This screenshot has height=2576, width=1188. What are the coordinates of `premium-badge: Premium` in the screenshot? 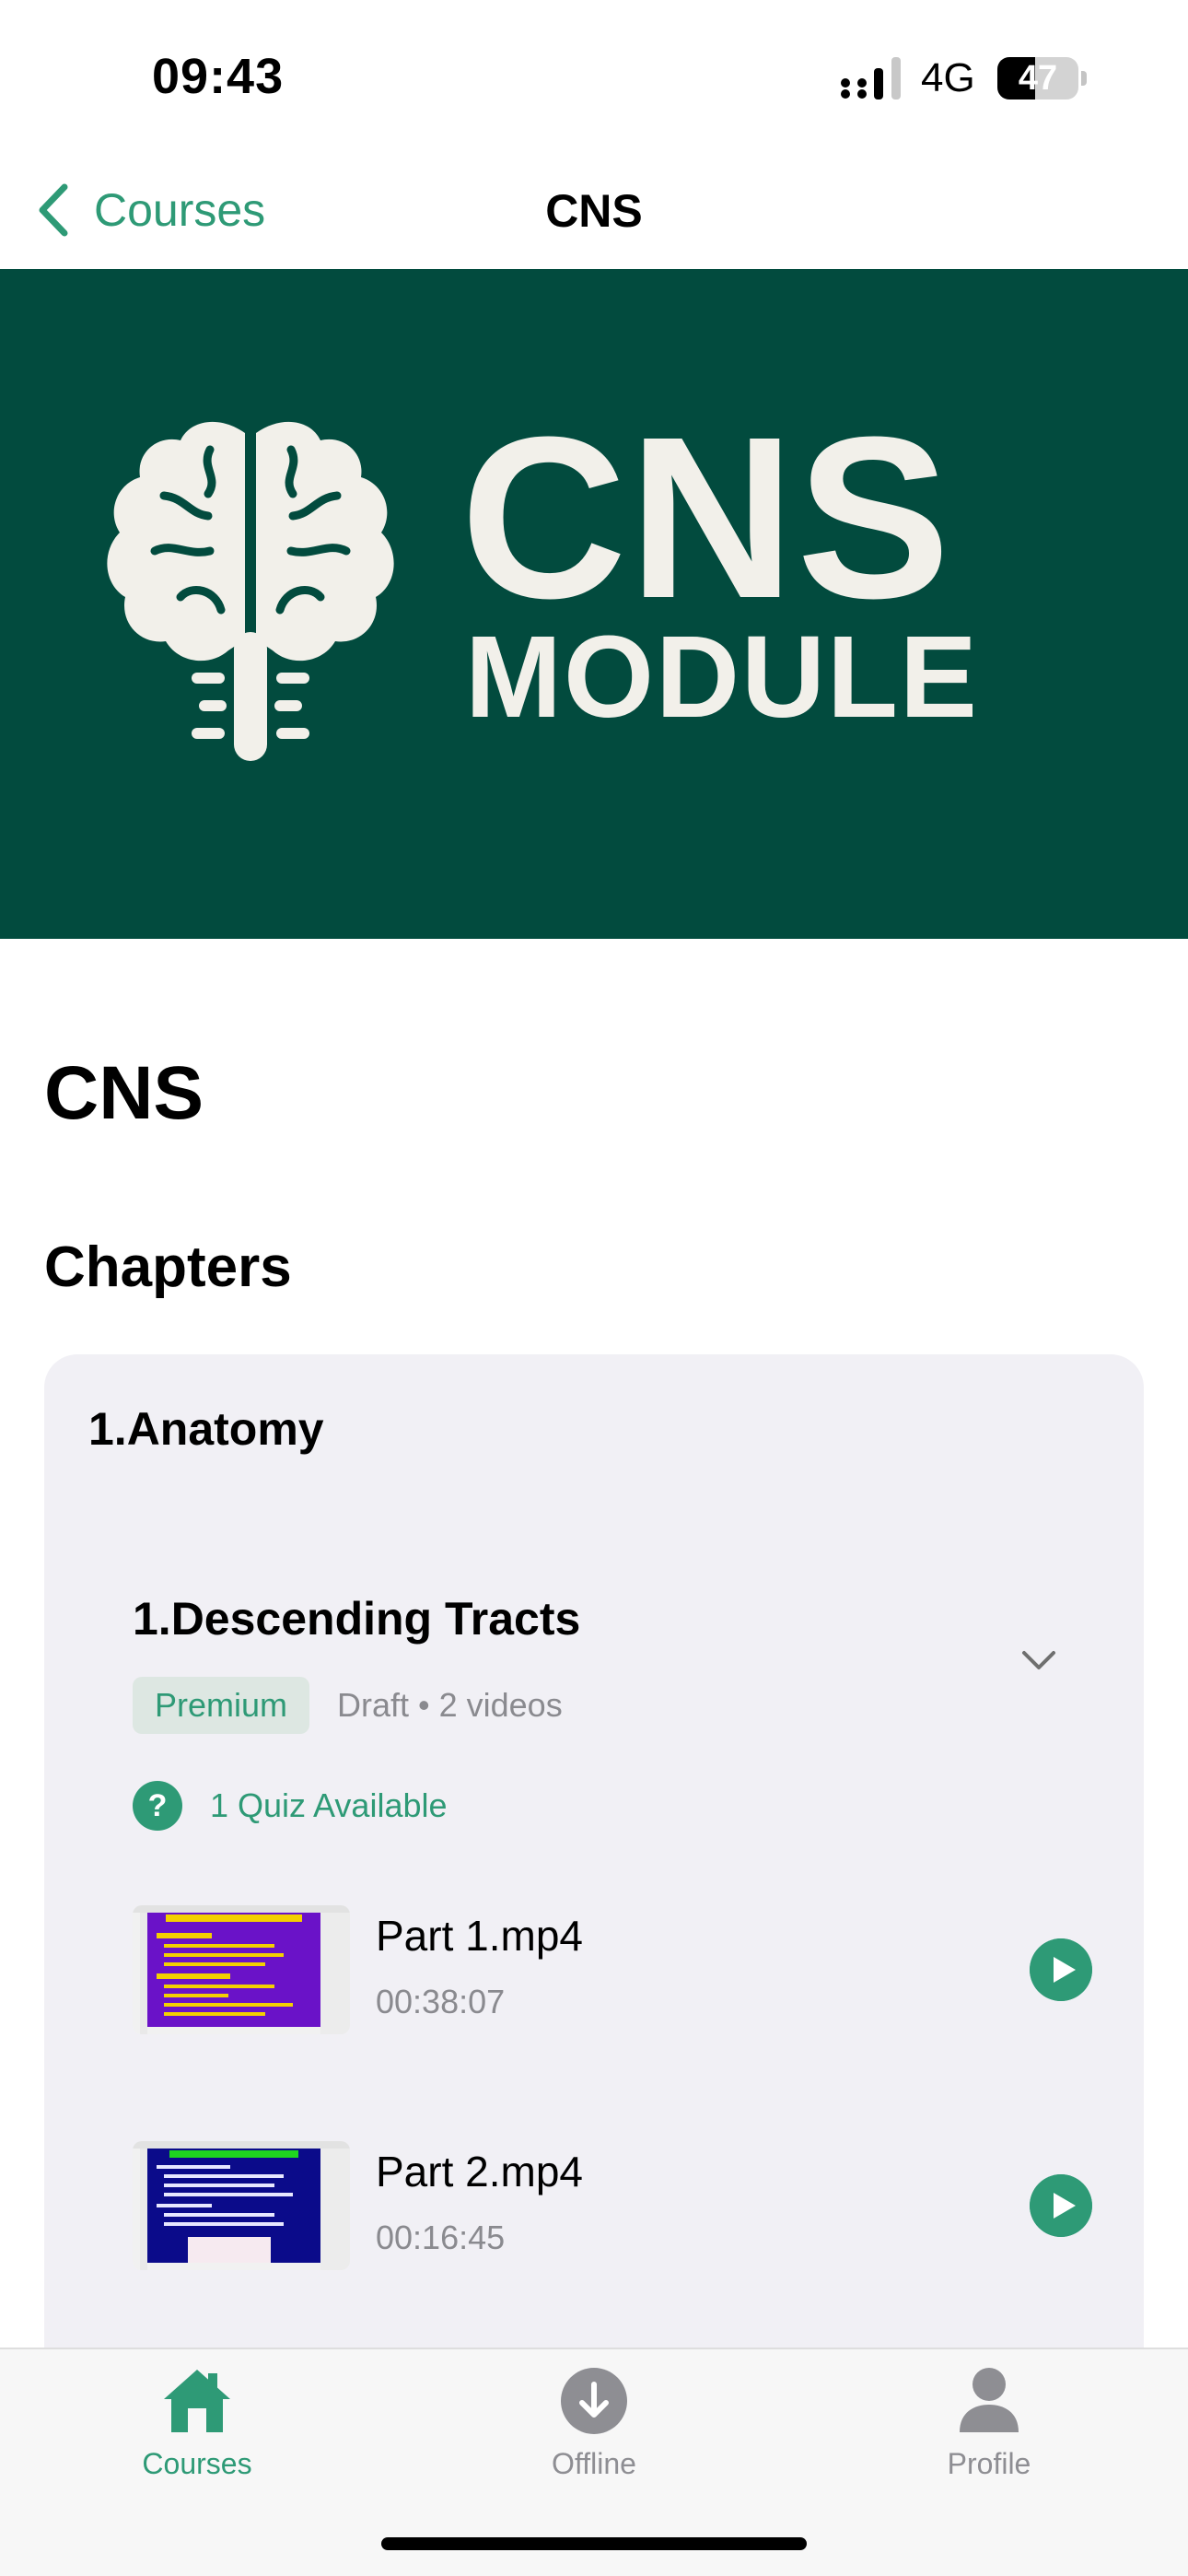 It's located at (221, 1705).